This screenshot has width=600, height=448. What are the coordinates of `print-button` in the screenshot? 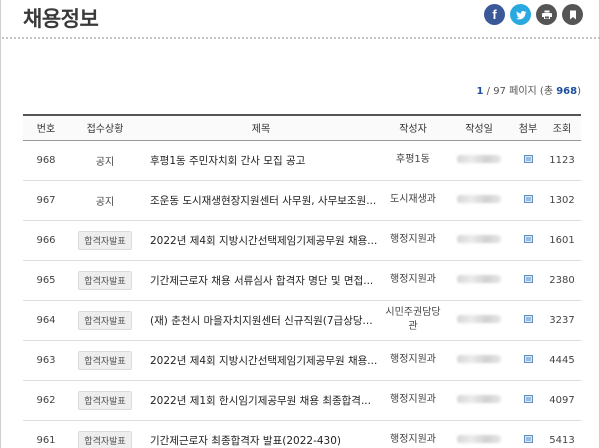 It's located at (546, 14).